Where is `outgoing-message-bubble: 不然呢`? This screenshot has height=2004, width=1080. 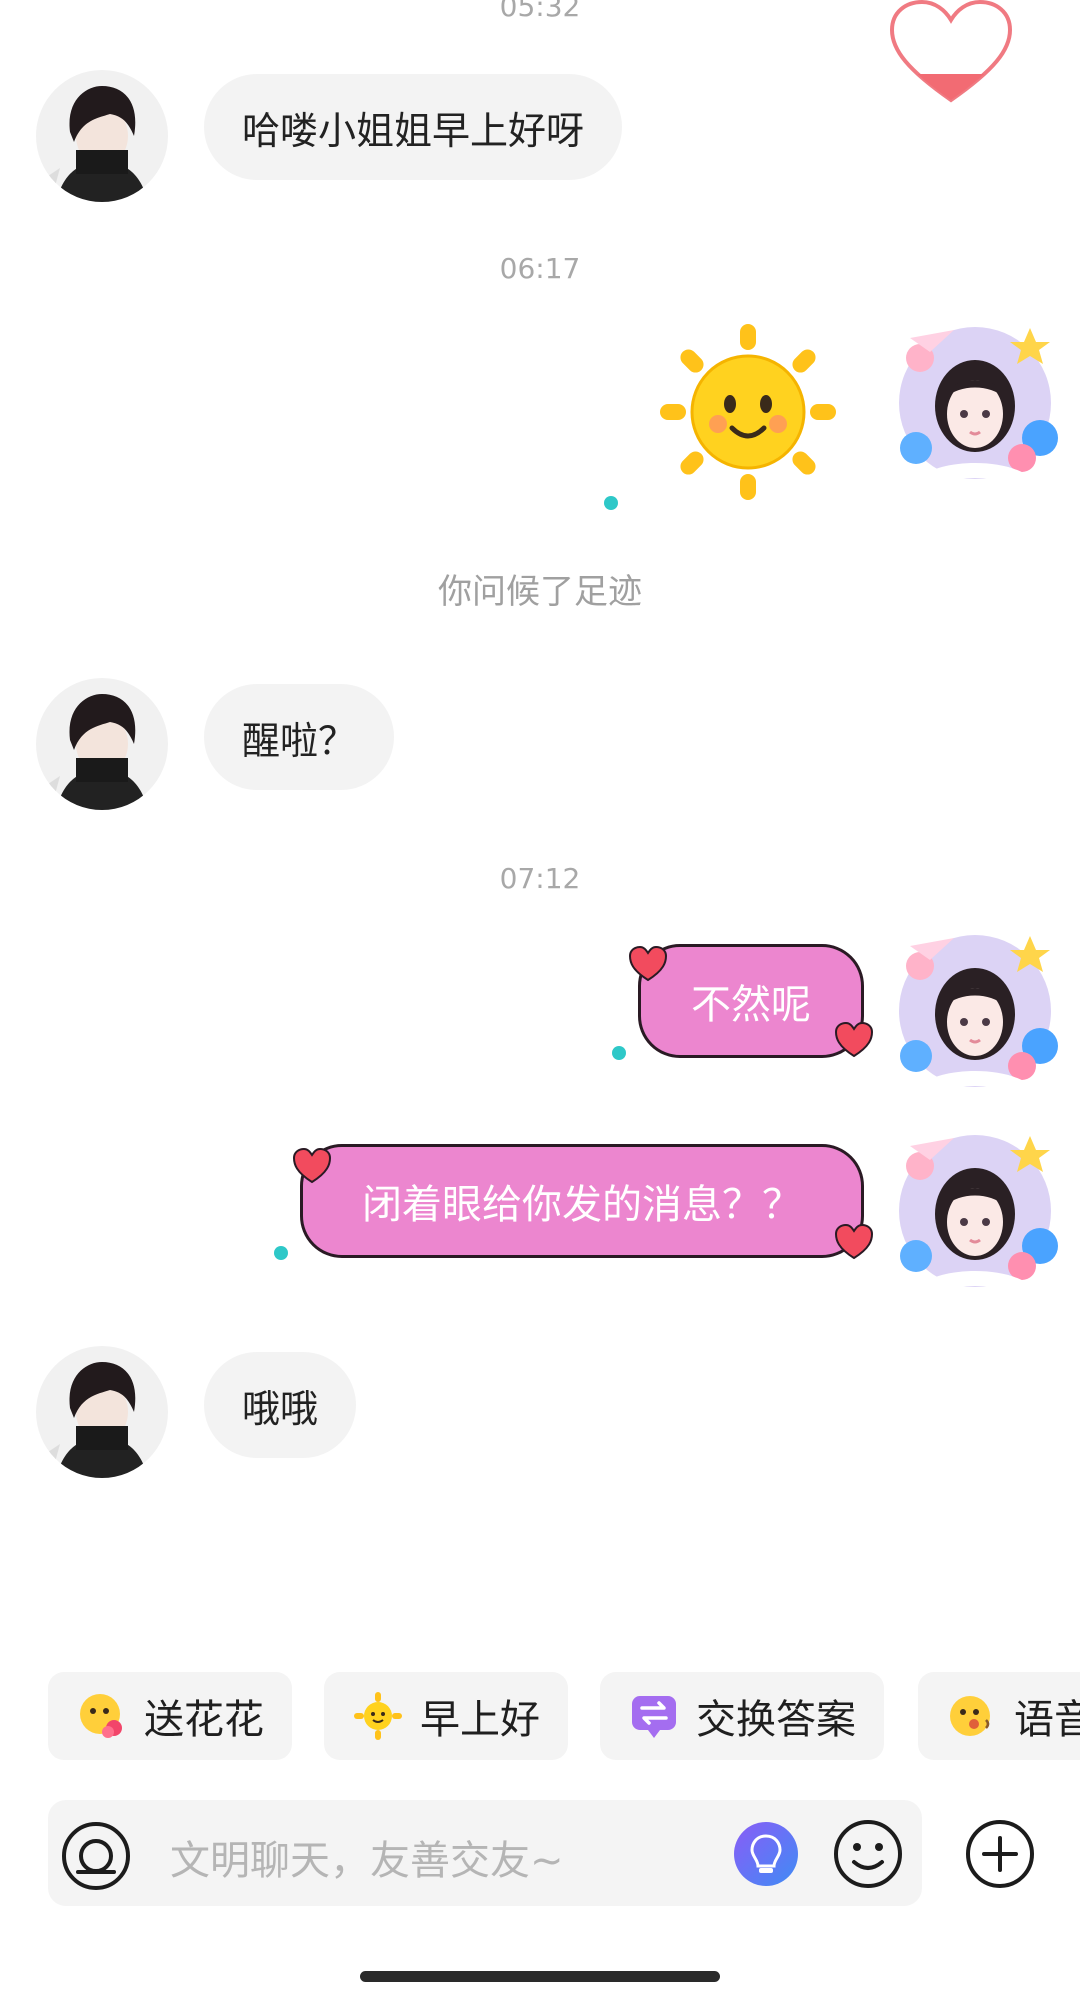
outgoing-message-bubble: 不然呢 is located at coordinates (751, 1001).